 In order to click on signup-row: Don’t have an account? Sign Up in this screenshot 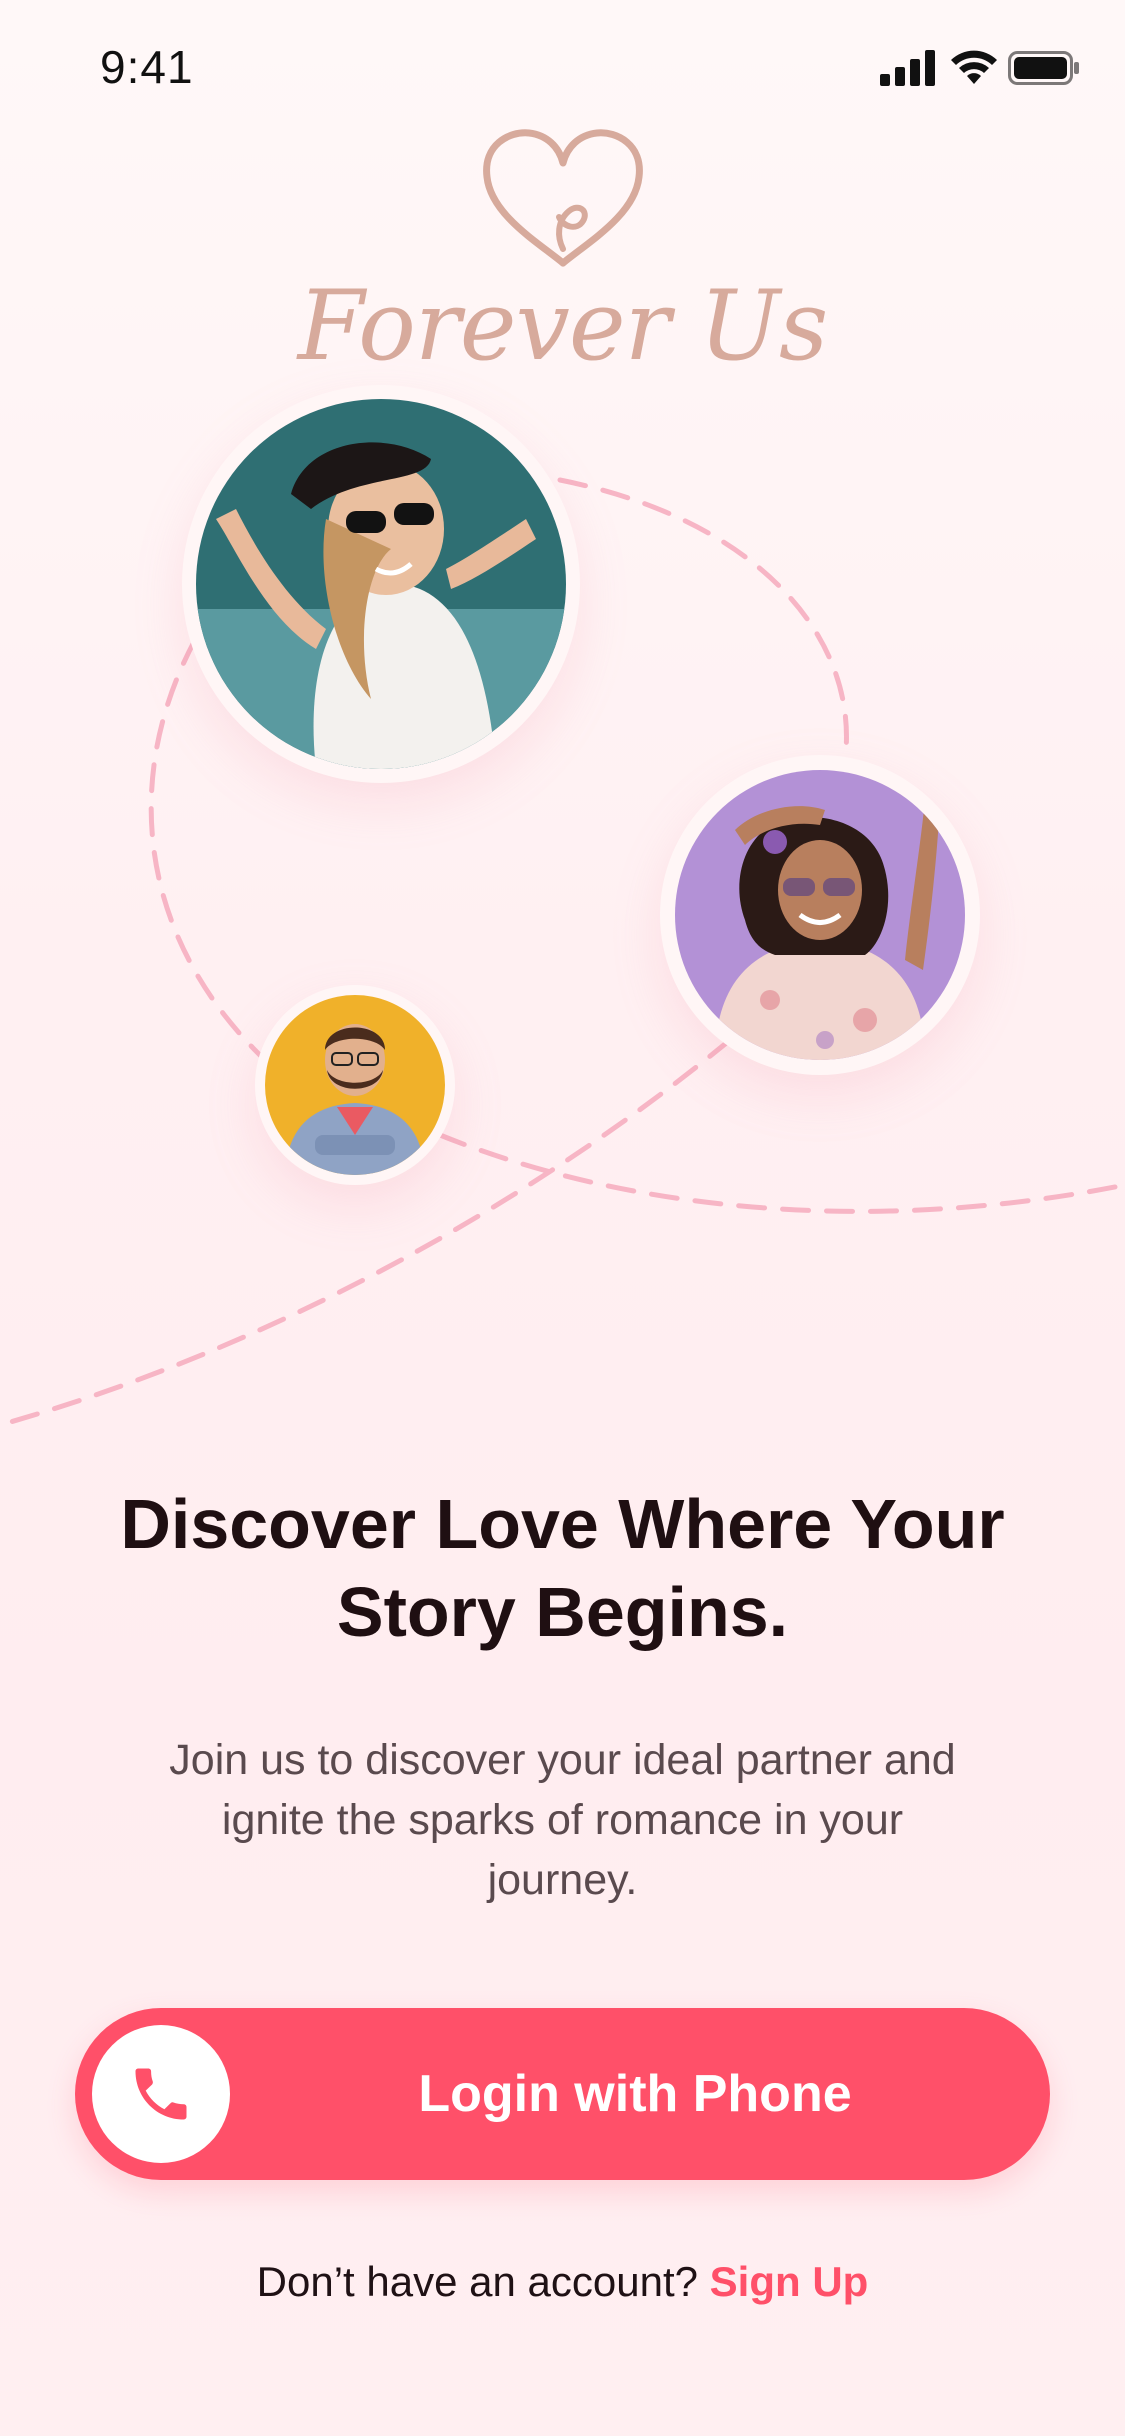, I will do `click(562, 2282)`.